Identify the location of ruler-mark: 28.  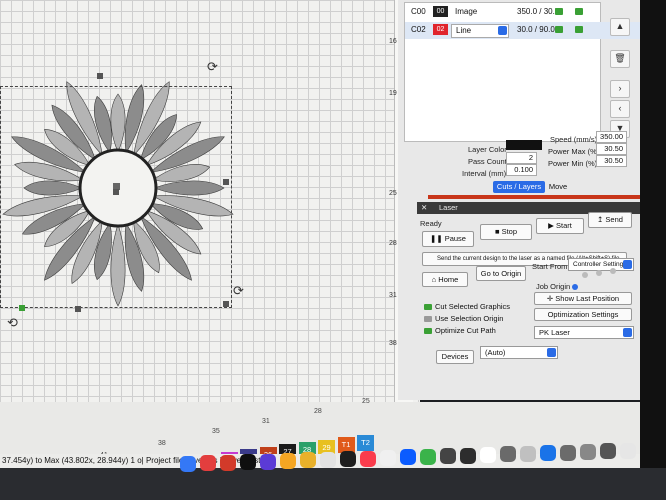
(393, 243).